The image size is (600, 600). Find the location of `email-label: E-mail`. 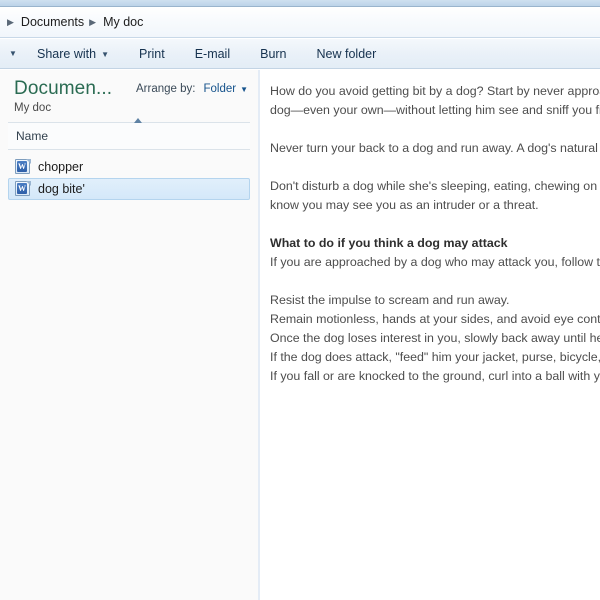

email-label: E-mail is located at coordinates (212, 53).